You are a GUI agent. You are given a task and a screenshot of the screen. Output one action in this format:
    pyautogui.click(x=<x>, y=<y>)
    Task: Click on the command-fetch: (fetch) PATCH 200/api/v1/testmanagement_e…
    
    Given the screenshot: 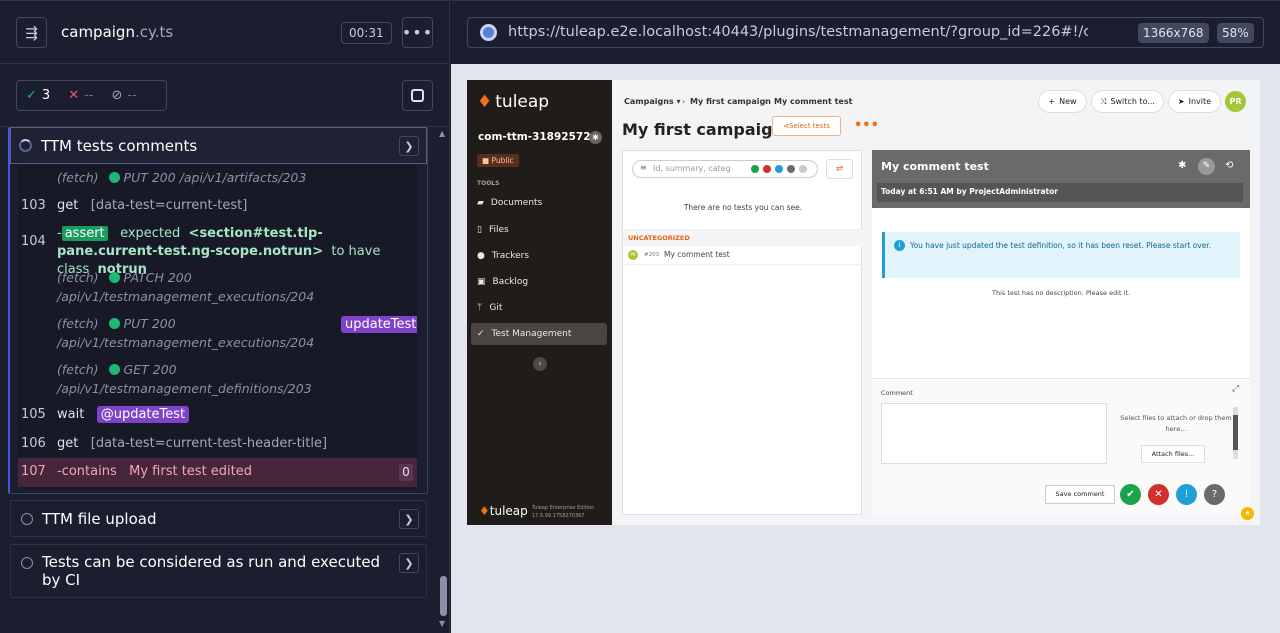 What is the action you would take?
    pyautogui.click(x=185, y=287)
    